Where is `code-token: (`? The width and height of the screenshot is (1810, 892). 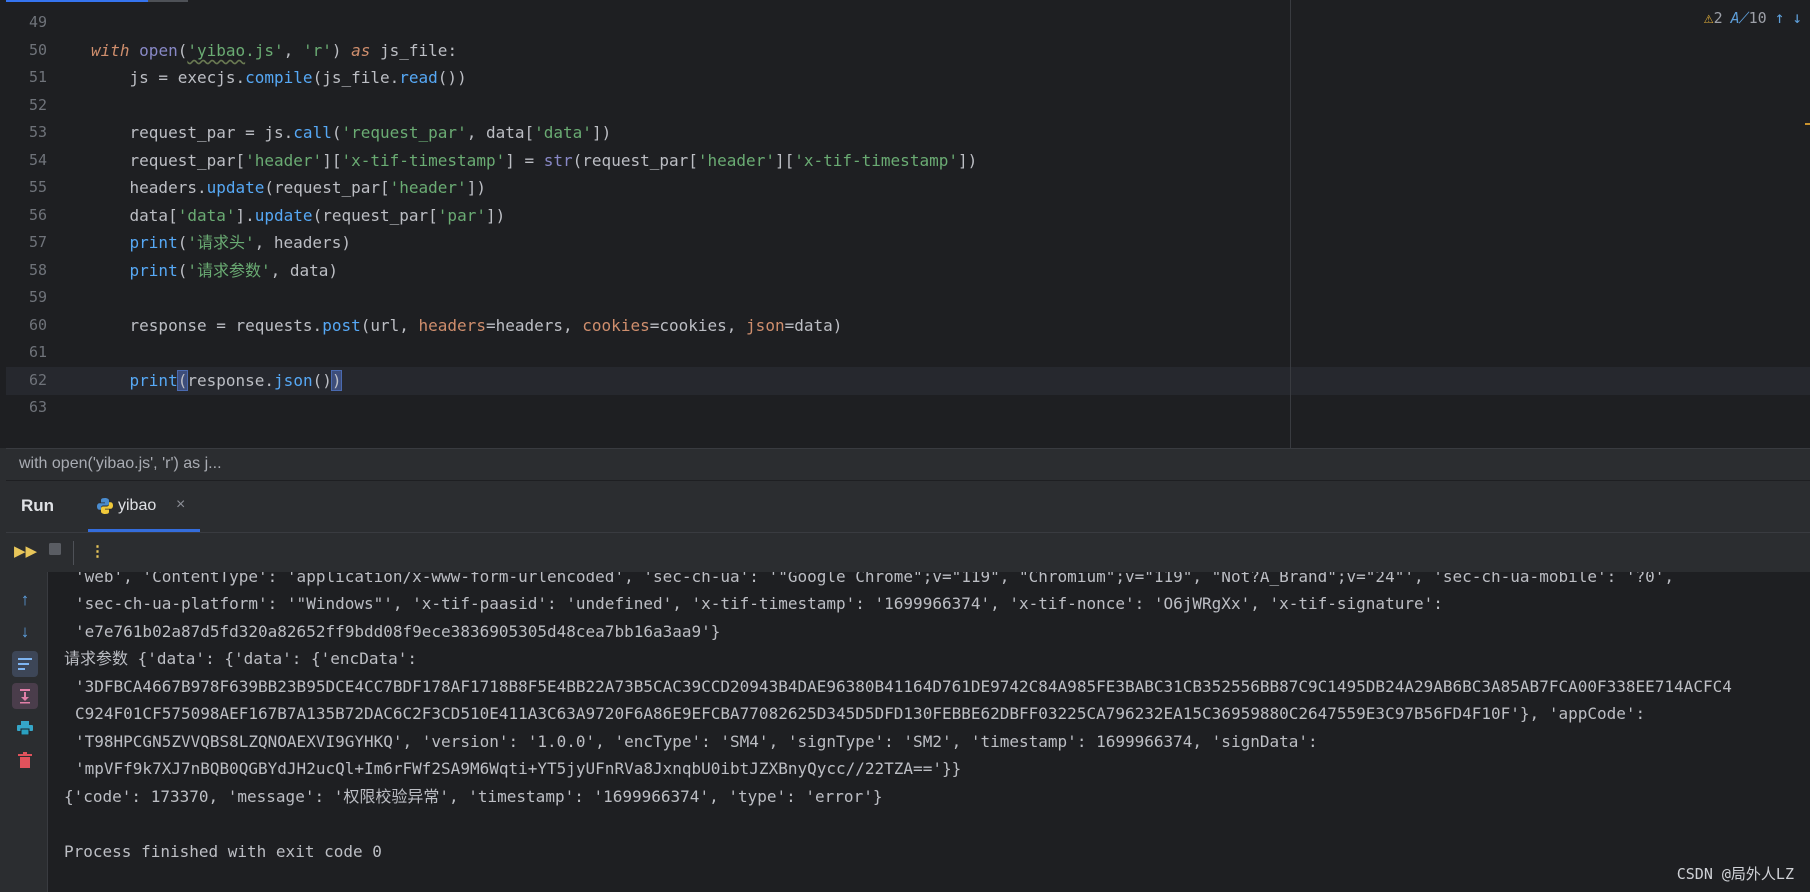 code-token: ( is located at coordinates (182, 270).